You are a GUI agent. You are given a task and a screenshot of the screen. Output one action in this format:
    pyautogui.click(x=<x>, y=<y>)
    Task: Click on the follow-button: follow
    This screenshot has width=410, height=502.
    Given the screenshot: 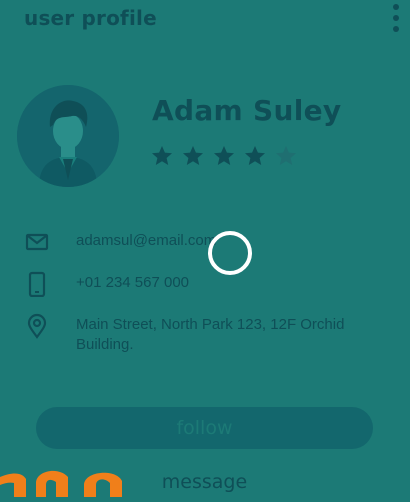 What is the action you would take?
    pyautogui.click(x=204, y=428)
    